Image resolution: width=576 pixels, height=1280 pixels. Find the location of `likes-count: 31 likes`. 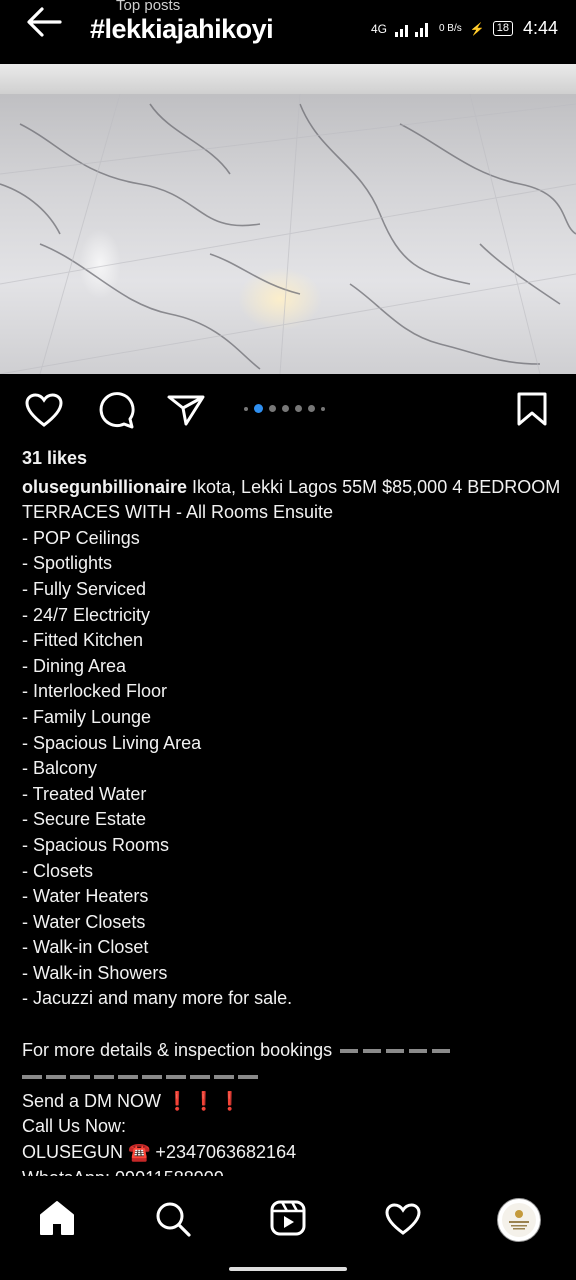

likes-count: 31 likes is located at coordinates (292, 459).